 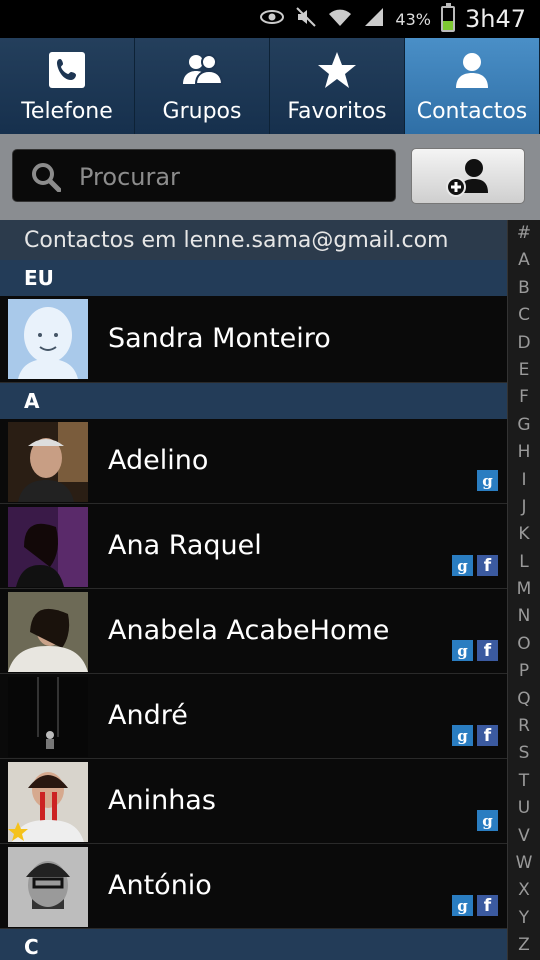 What do you see at coordinates (413, 19) in the screenshot?
I see `battery-percent: 43%` at bounding box center [413, 19].